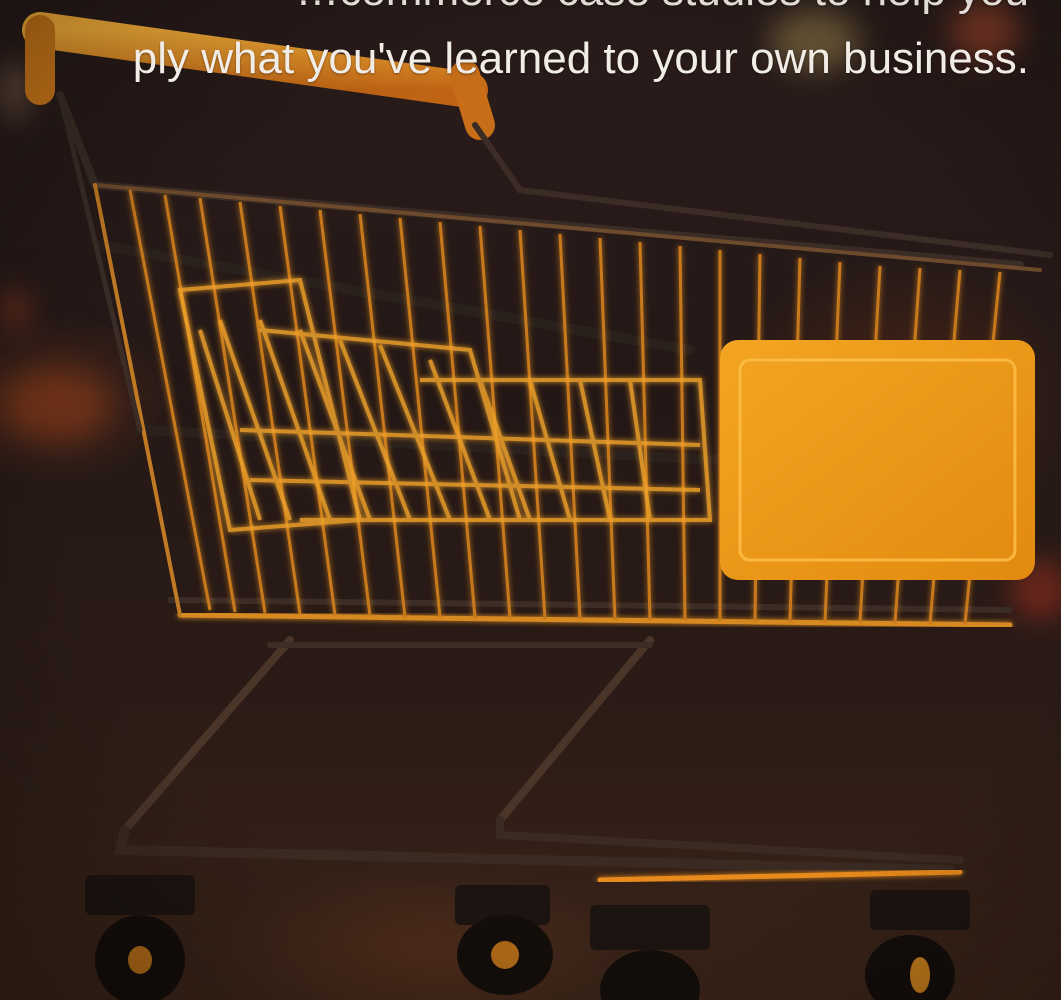 The width and height of the screenshot is (1061, 1000). I want to click on cart-interior, so click(445, 405).